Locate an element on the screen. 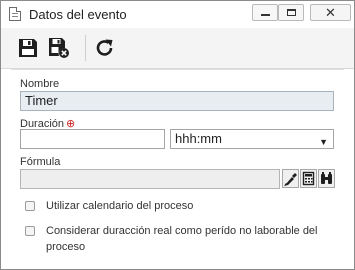  formula-calculator-button is located at coordinates (308, 178).